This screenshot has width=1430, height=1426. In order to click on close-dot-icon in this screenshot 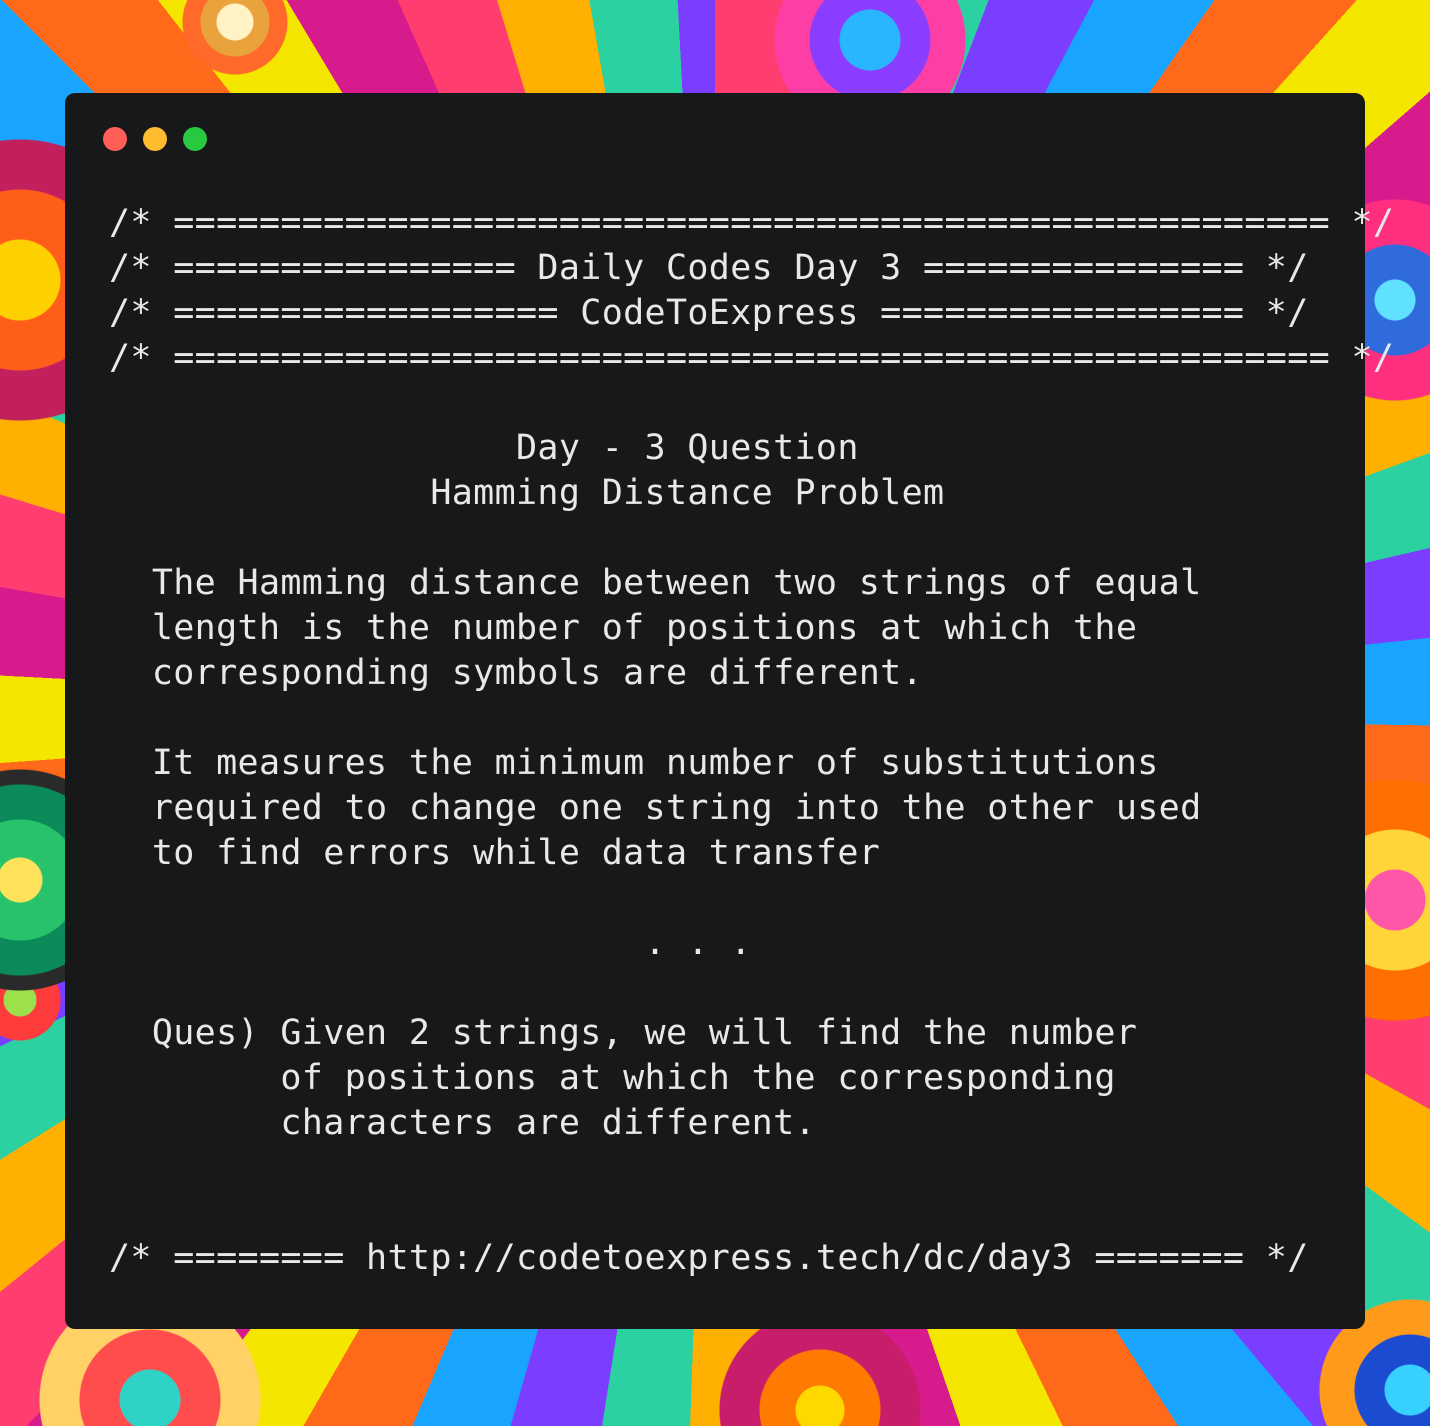, I will do `click(115, 139)`.